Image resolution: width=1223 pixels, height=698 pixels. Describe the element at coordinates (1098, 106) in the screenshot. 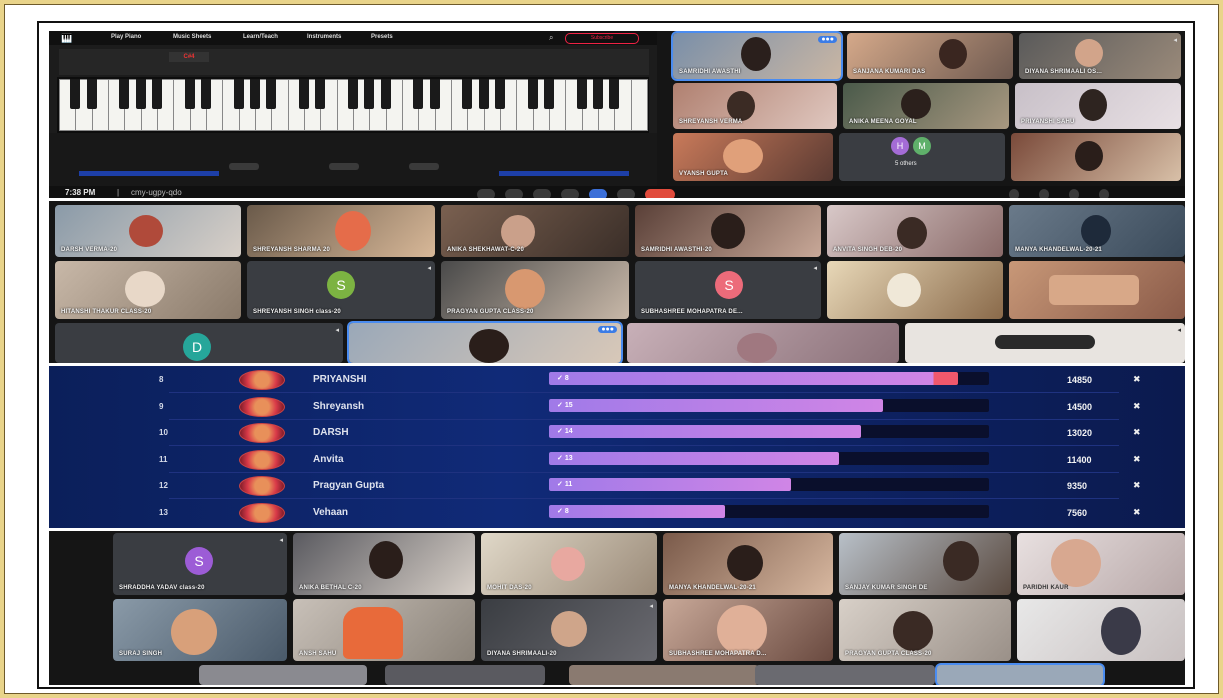

I see `participant-tile: PRIYANSHI SAHU` at that location.